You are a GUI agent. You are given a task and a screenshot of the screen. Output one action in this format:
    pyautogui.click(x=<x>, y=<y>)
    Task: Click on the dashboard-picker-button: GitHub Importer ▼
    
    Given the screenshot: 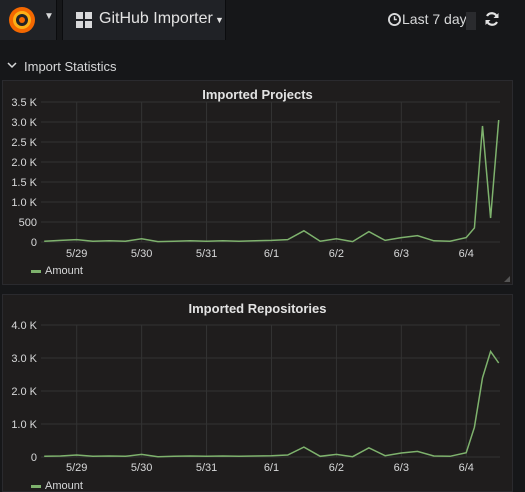 What is the action you would take?
    pyautogui.click(x=144, y=20)
    